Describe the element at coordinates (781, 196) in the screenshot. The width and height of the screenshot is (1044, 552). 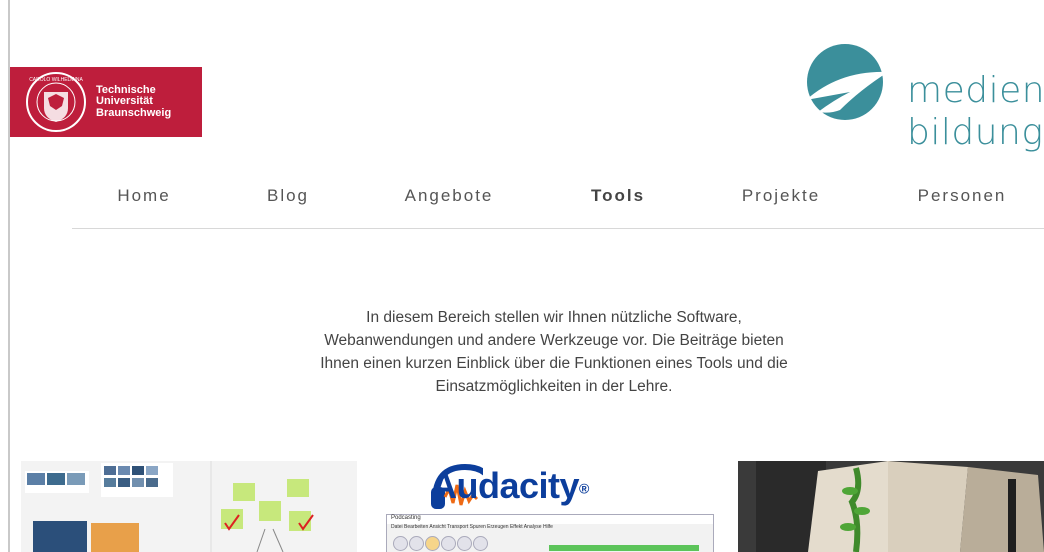
I see `nav-item-projekte: Projekte` at that location.